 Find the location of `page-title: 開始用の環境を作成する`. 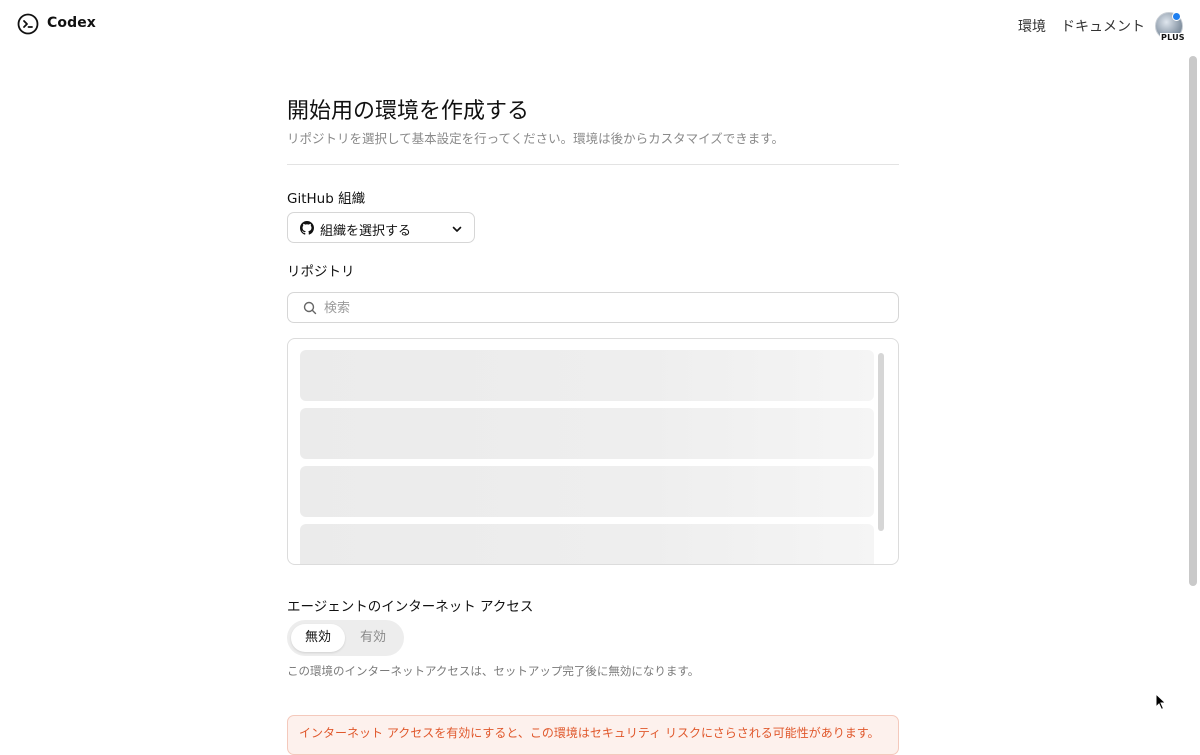

page-title: 開始用の環境を作成する is located at coordinates (408, 111).